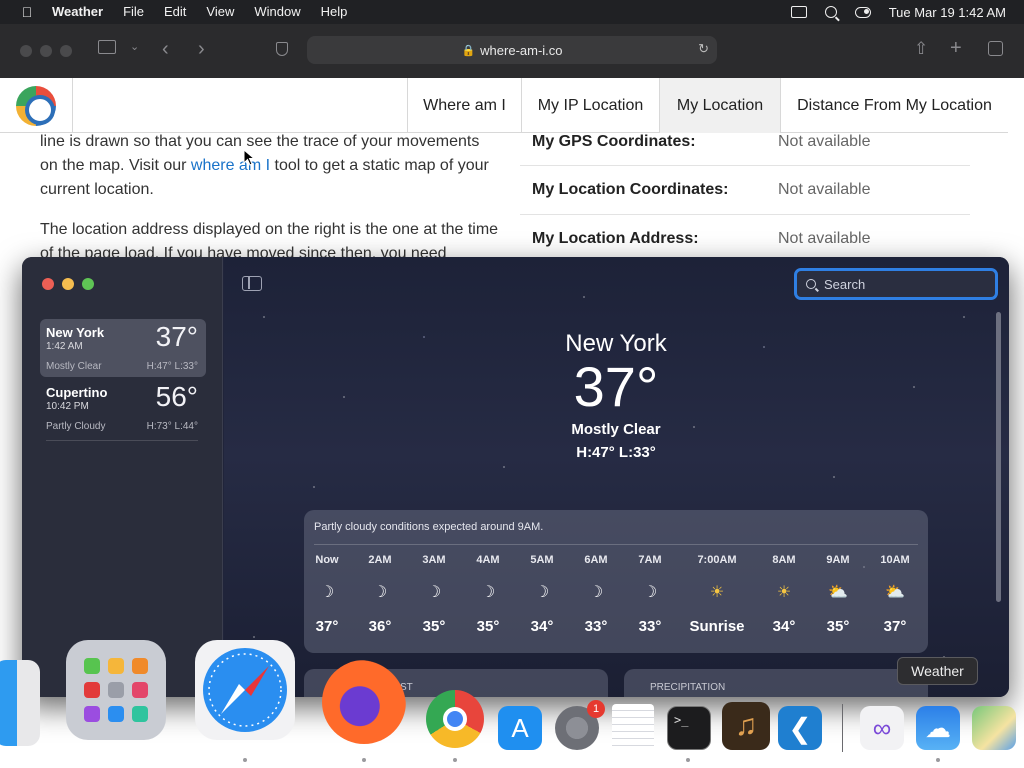  I want to click on search-placeholder: Search, so click(845, 284).